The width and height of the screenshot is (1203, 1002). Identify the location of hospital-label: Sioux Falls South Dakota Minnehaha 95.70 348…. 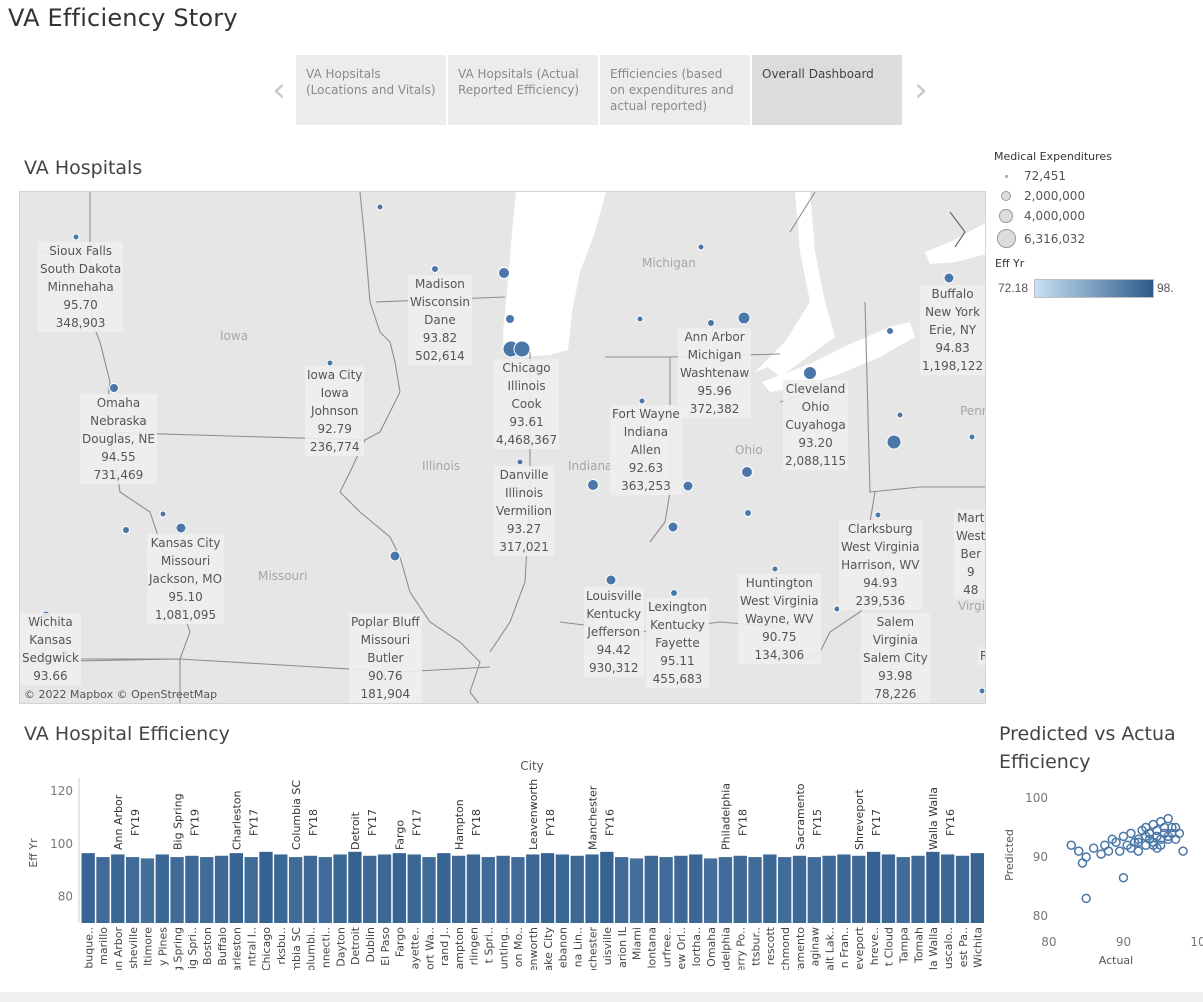
(81, 287).